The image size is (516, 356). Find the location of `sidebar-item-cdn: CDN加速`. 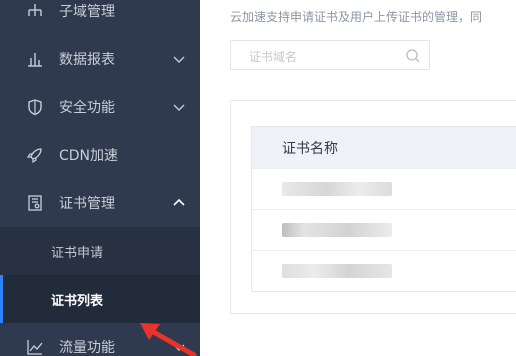

sidebar-item-cdn: CDN加速 is located at coordinates (100, 155).